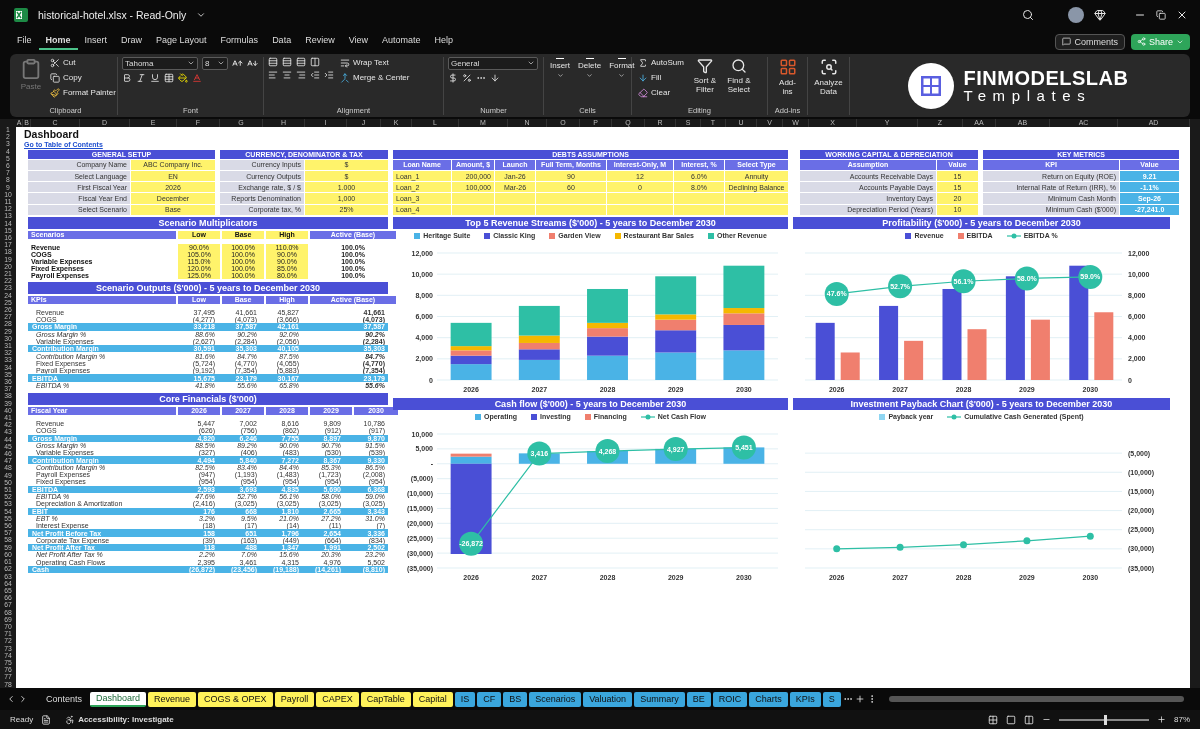 This screenshot has height=729, width=1200. What do you see at coordinates (444, 41) in the screenshot?
I see `menu-tab: Help` at bounding box center [444, 41].